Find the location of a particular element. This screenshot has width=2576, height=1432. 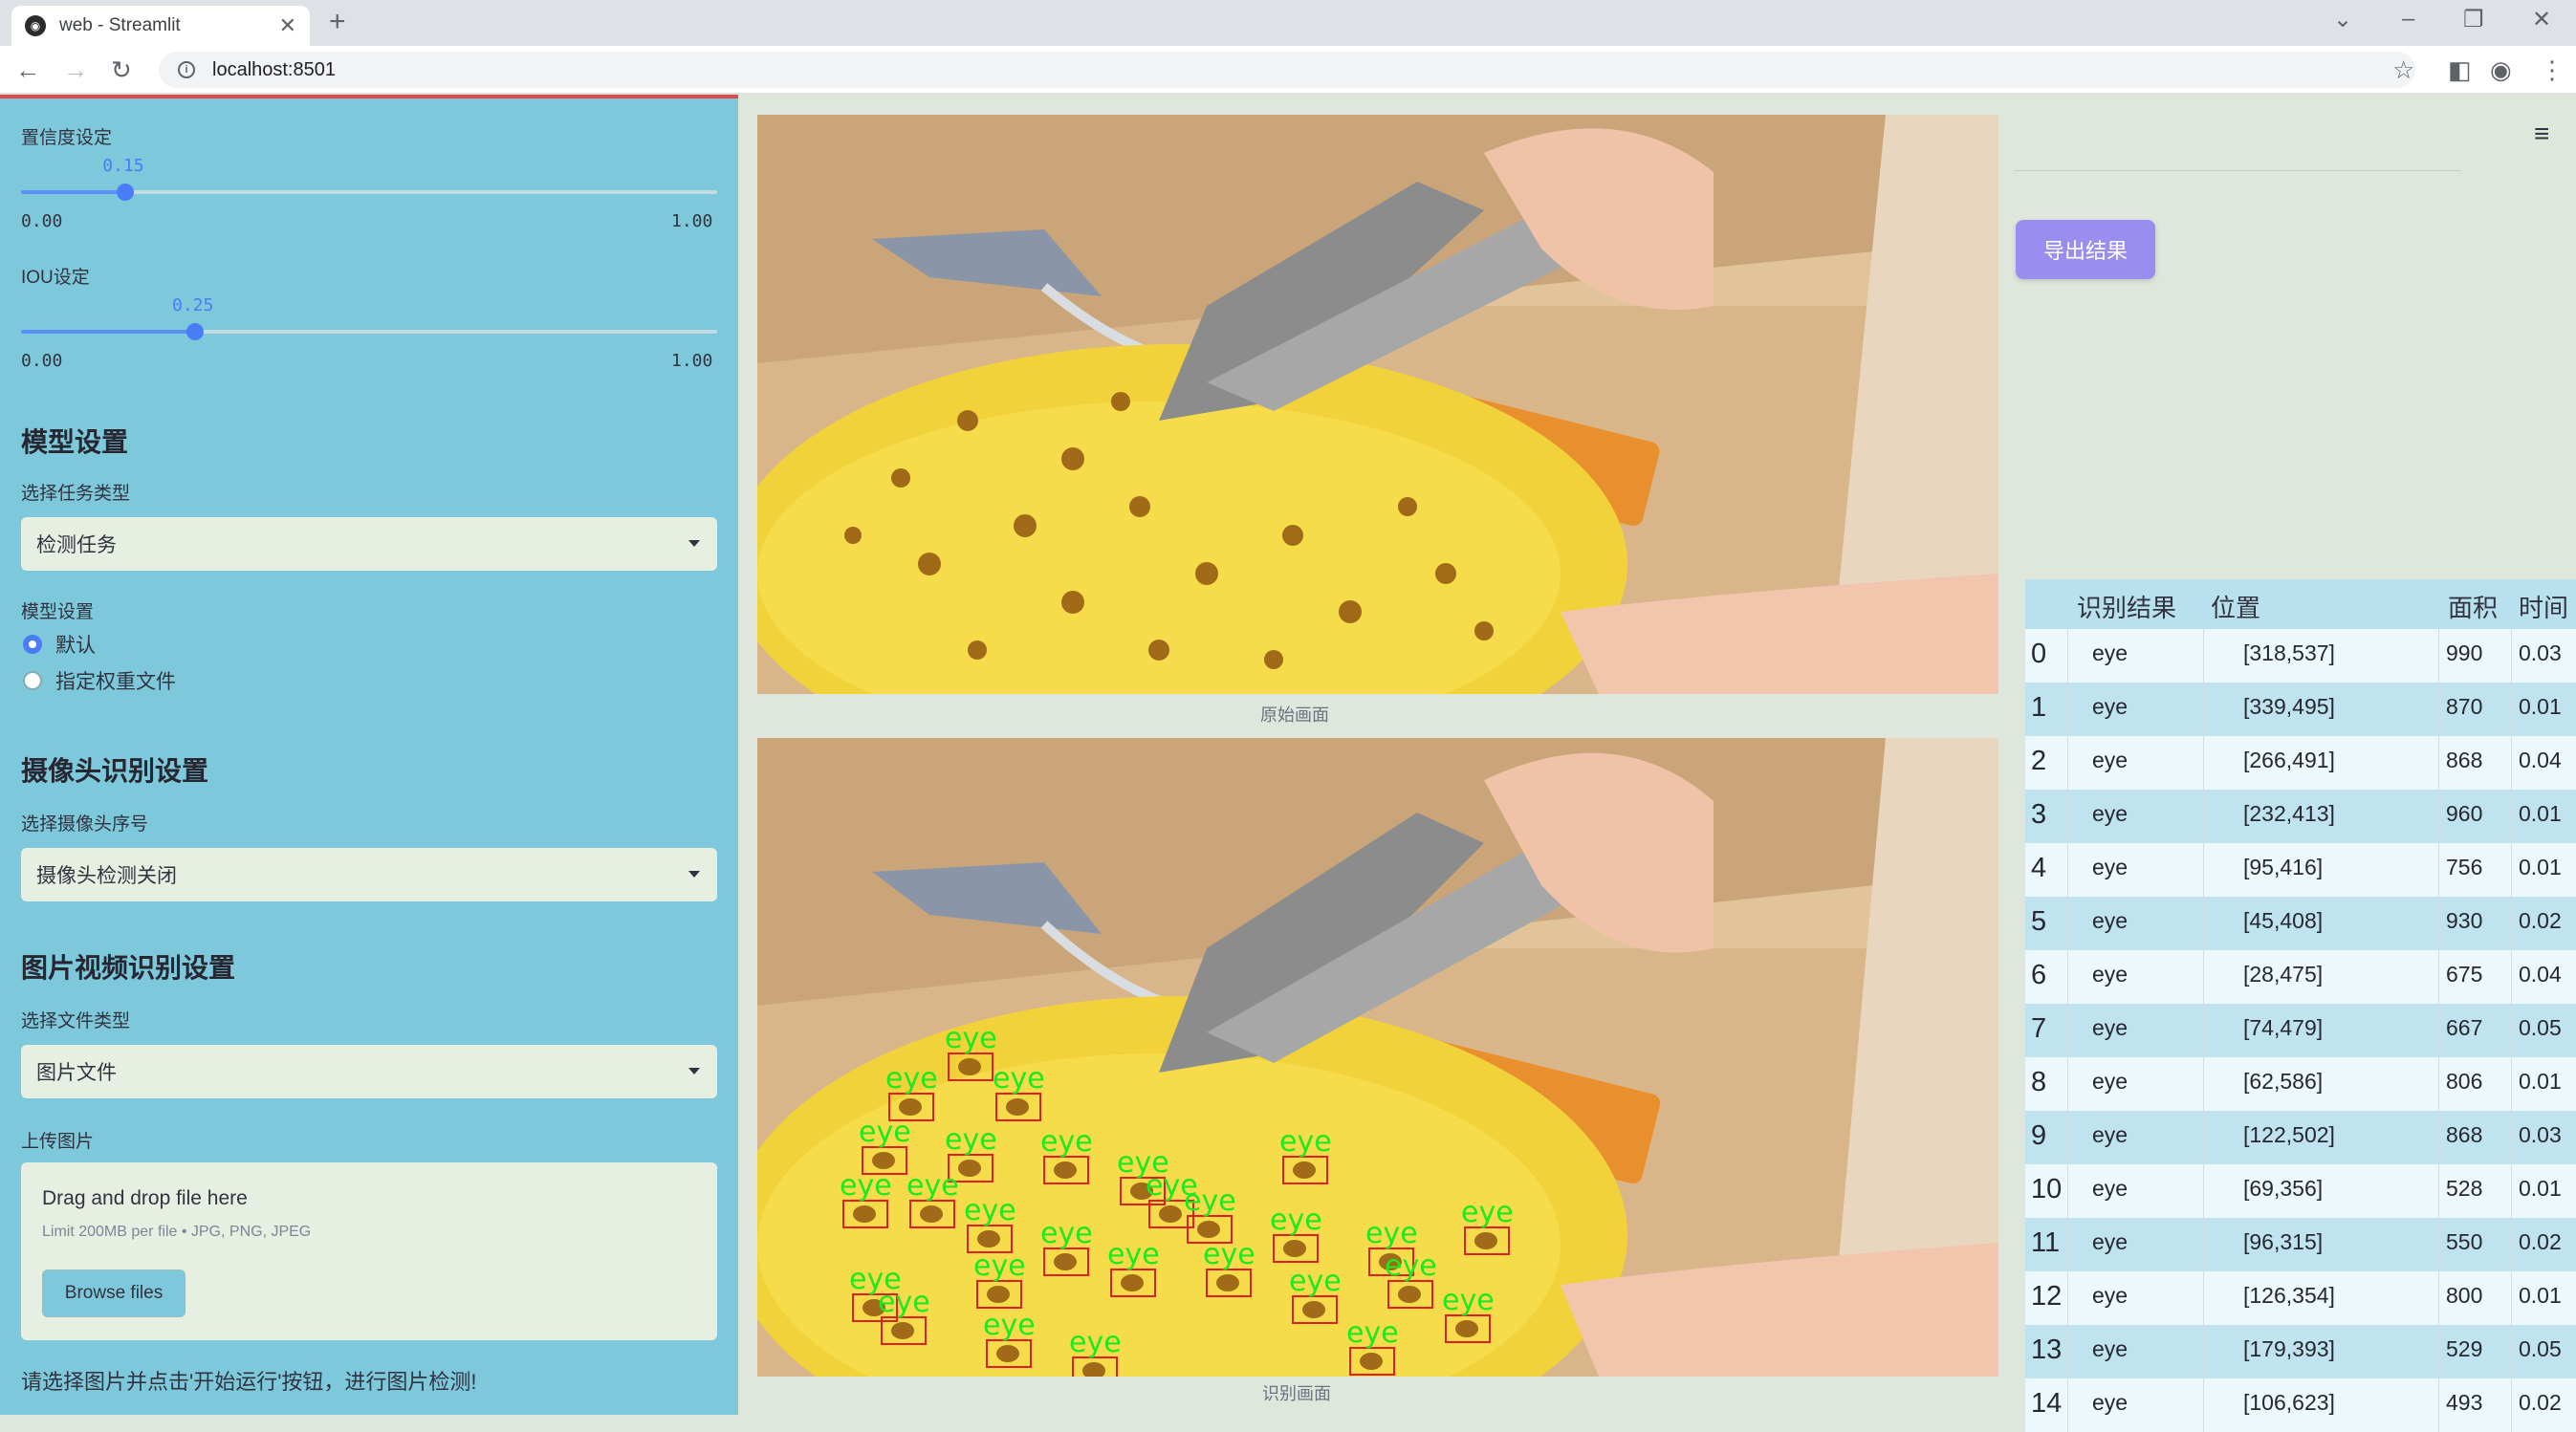

radio-custom-weights: 指定权重文件 is located at coordinates (99, 680).